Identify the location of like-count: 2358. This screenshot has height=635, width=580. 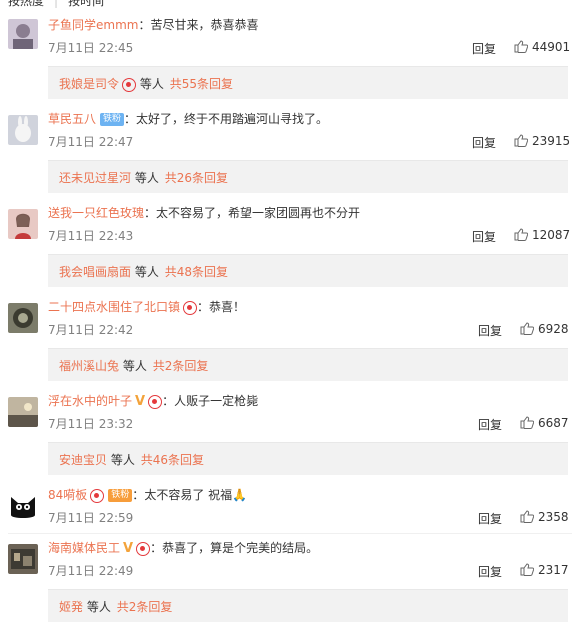
(553, 517).